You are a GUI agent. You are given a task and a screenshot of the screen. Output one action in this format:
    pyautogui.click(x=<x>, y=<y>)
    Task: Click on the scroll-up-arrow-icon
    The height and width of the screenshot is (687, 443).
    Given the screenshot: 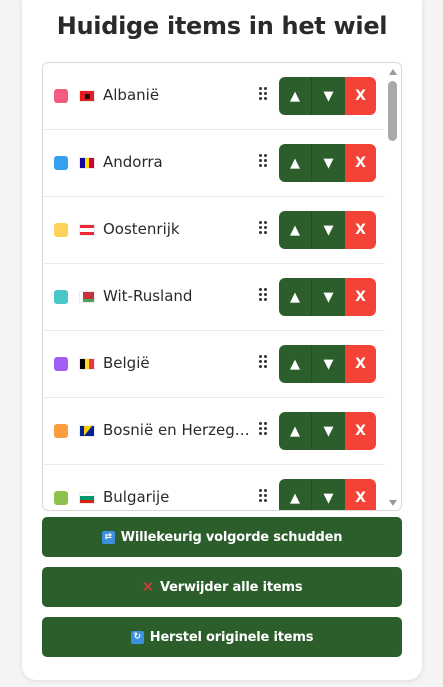 What is the action you would take?
    pyautogui.click(x=393, y=72)
    